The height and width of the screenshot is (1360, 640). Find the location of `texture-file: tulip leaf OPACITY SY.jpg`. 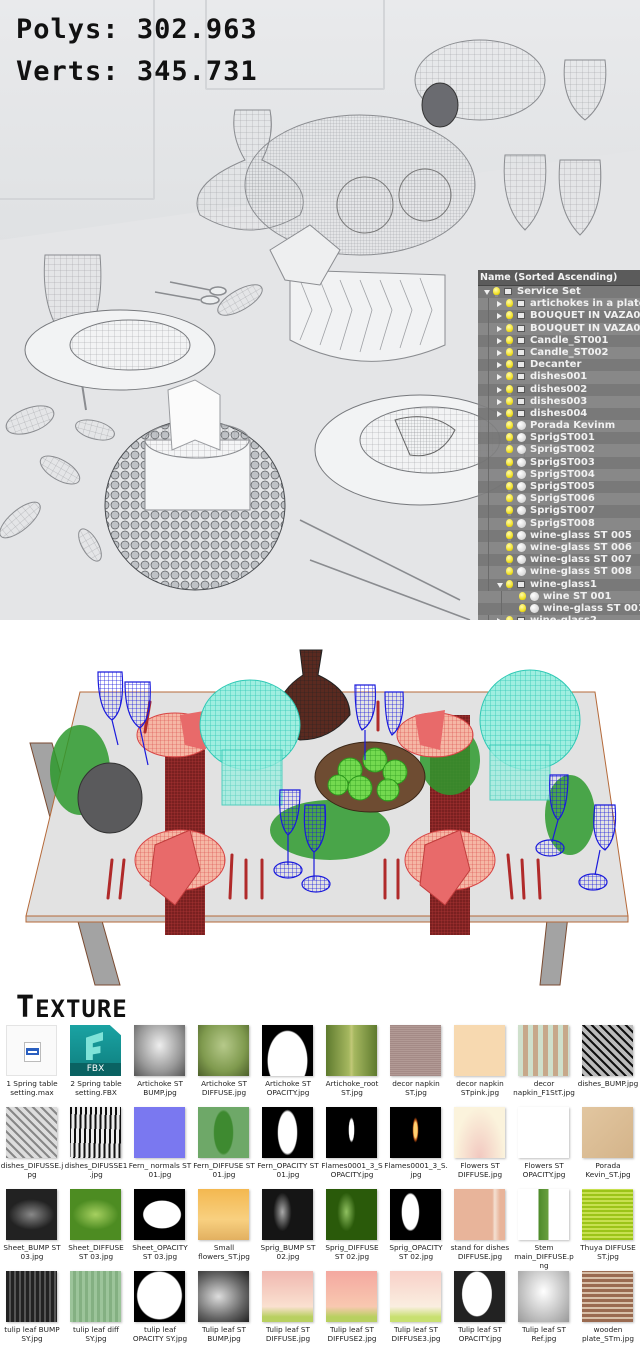

texture-file: tulip leaf OPACITY SY.jpg is located at coordinates (160, 1309).